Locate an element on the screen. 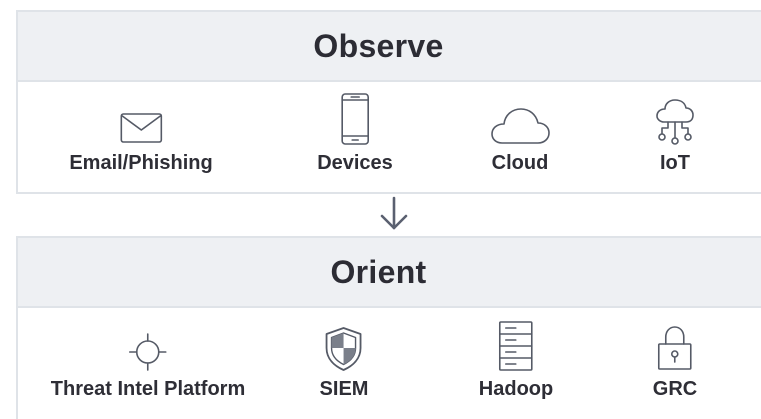 This screenshot has width=761, height=419. padlock-icon is located at coordinates (675, 348).